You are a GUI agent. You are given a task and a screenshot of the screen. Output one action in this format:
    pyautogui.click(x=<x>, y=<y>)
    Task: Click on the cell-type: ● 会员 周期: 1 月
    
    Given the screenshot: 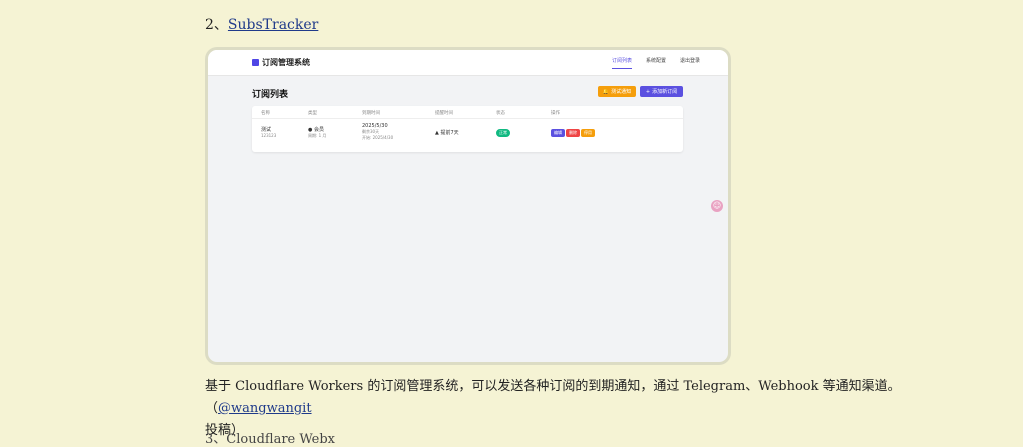 What is the action you would take?
    pyautogui.click(x=317, y=132)
    